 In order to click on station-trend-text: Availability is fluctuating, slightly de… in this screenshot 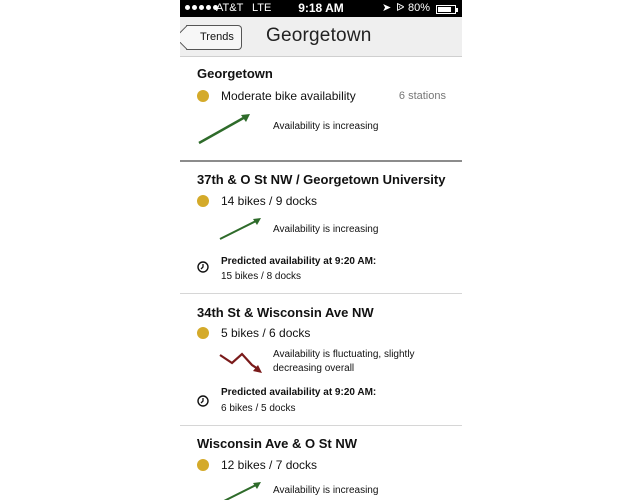, I will do `click(344, 361)`.